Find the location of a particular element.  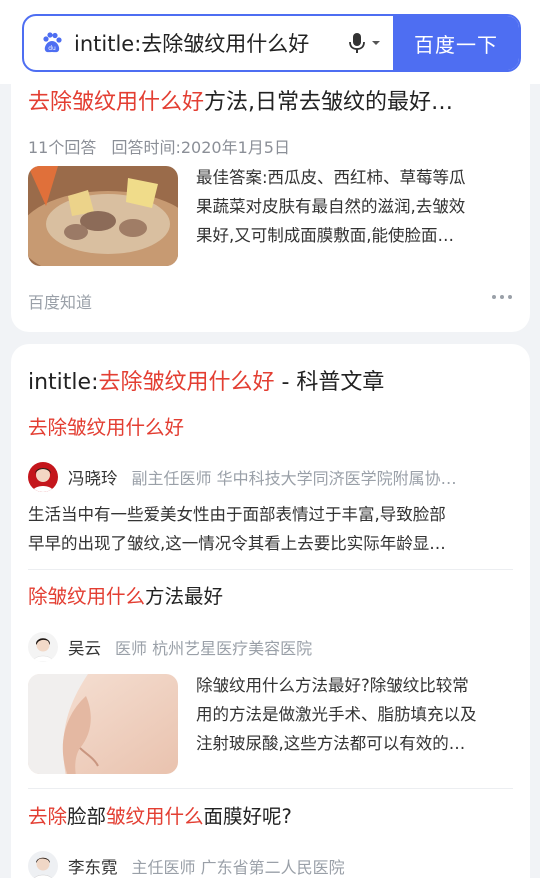

author-row: 李东霓 主任医师 广东省第二人民医院 is located at coordinates (268, 864).